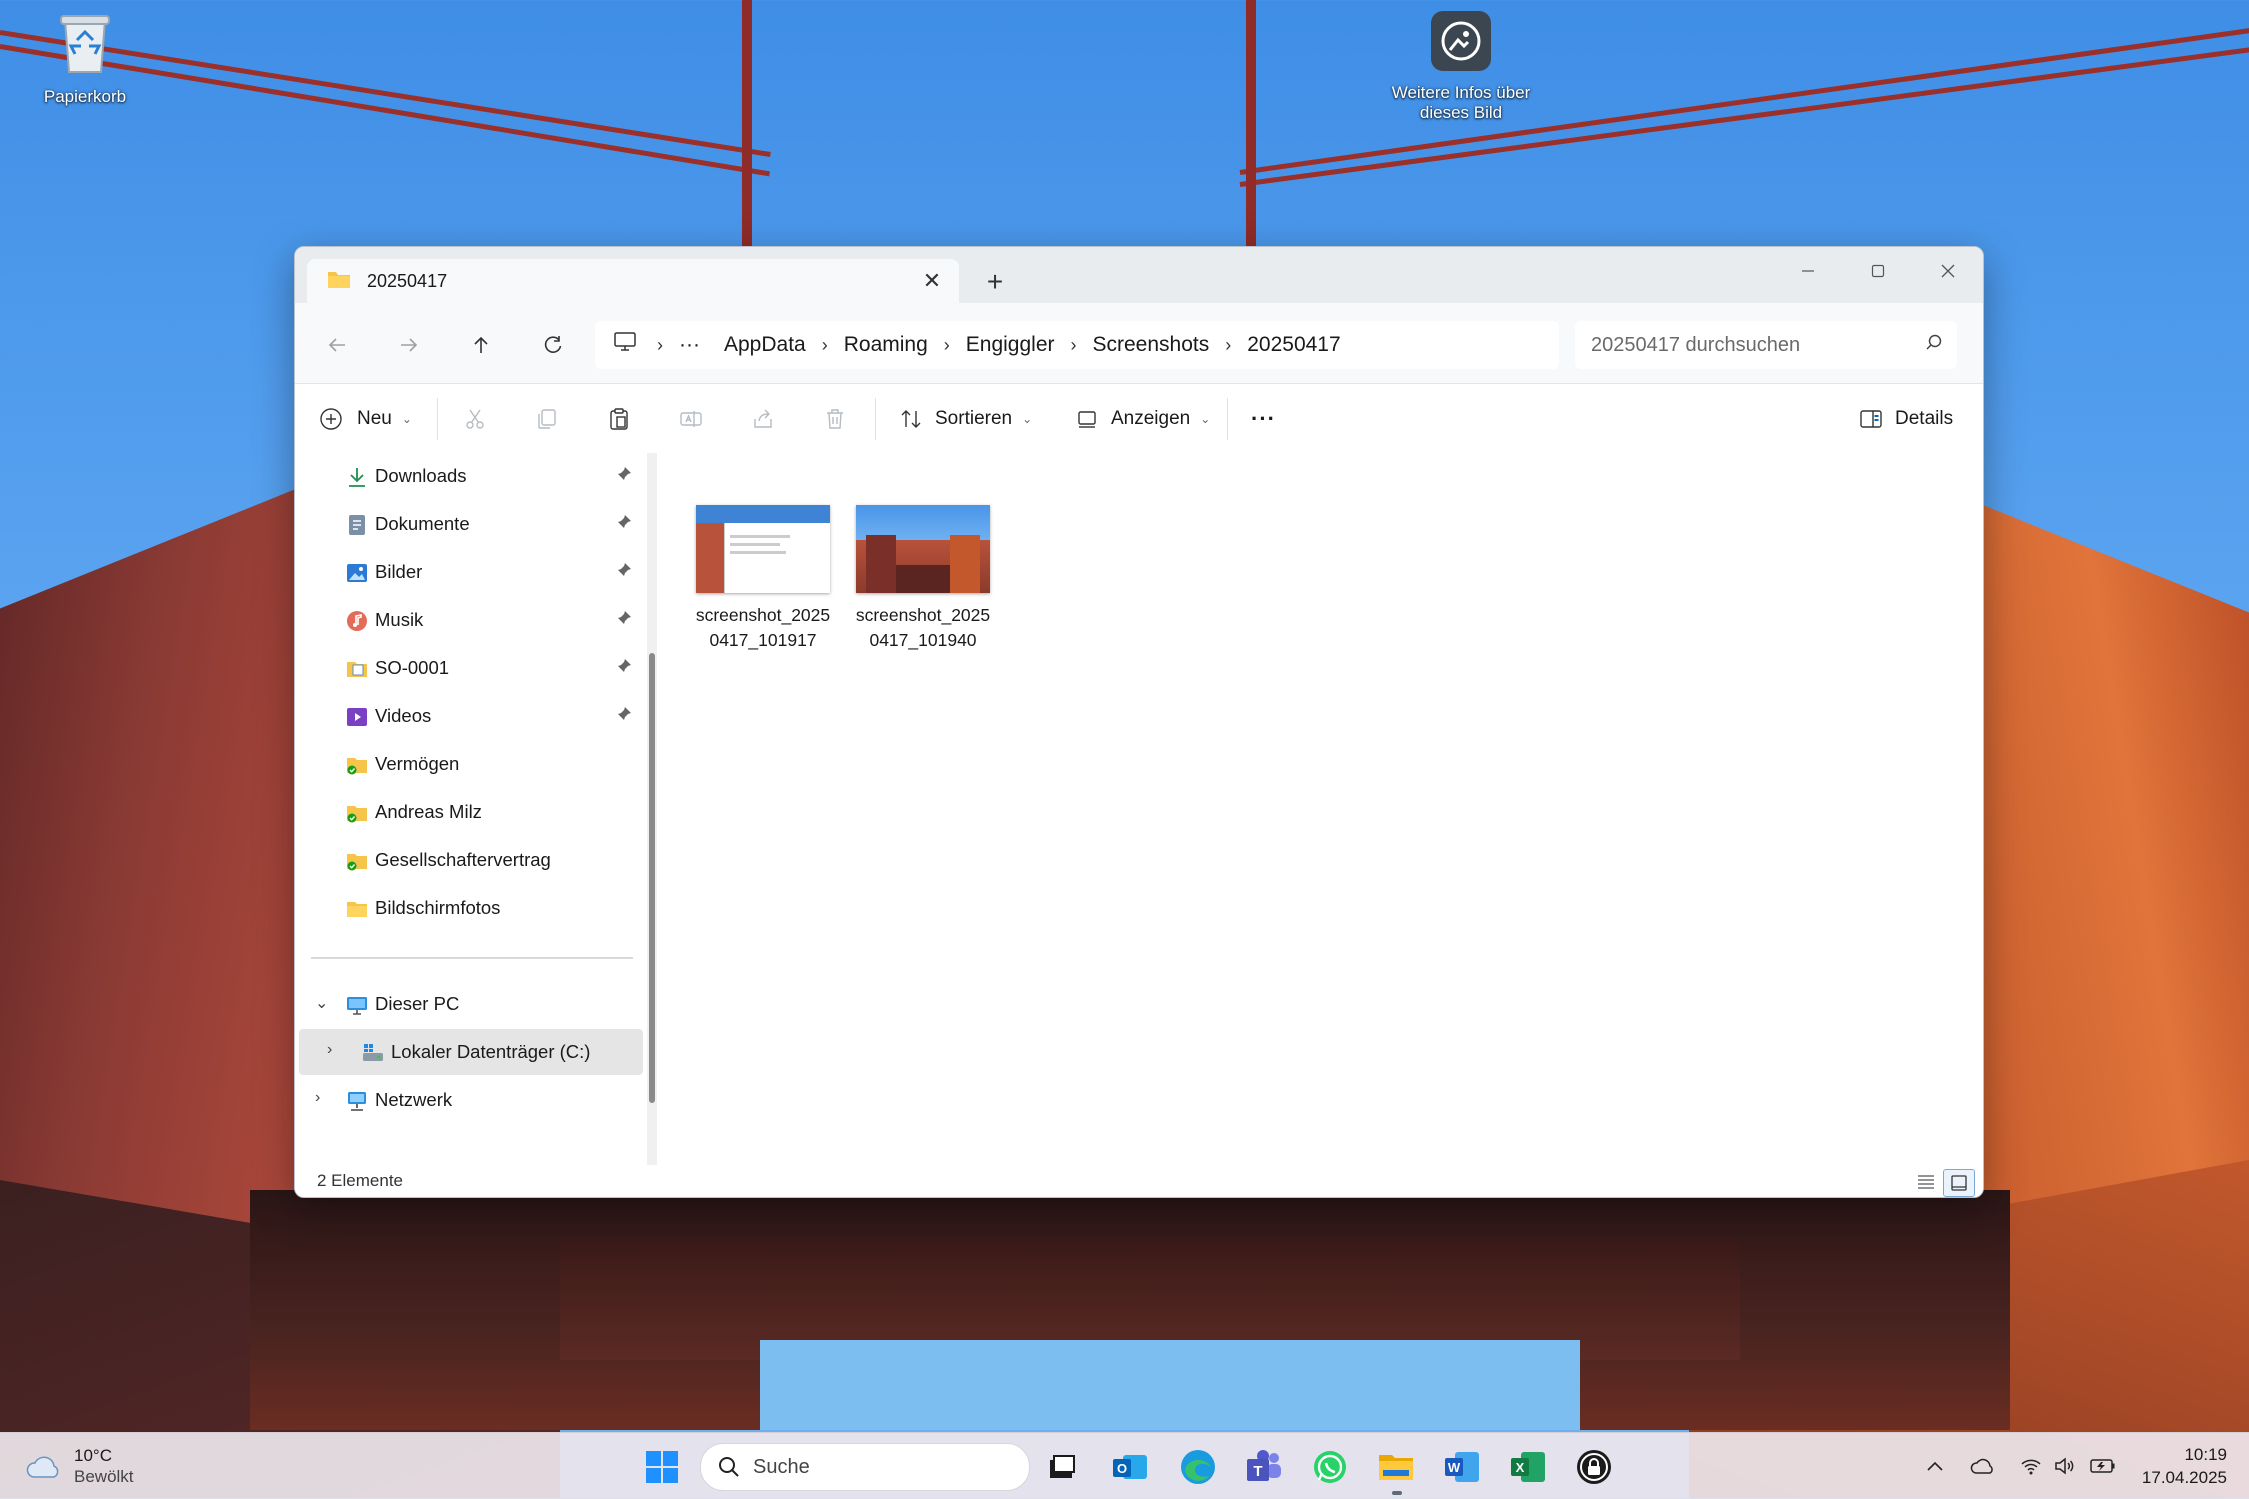 The height and width of the screenshot is (1499, 2249). Describe the element at coordinates (337, 345) in the screenshot. I see `back-button` at that location.